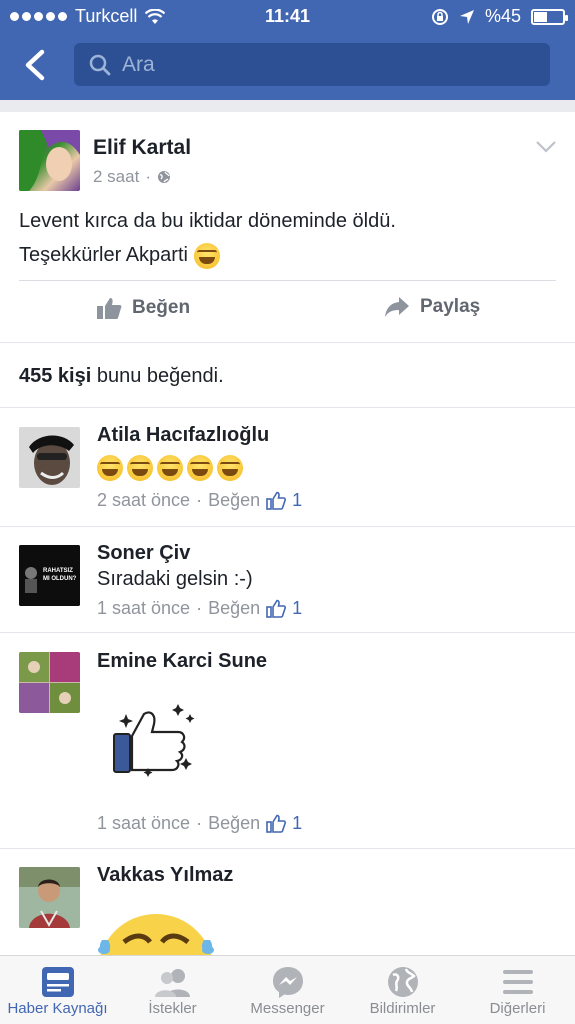 The image size is (575, 1024). I want to click on news-feed-icon, so click(57, 982).